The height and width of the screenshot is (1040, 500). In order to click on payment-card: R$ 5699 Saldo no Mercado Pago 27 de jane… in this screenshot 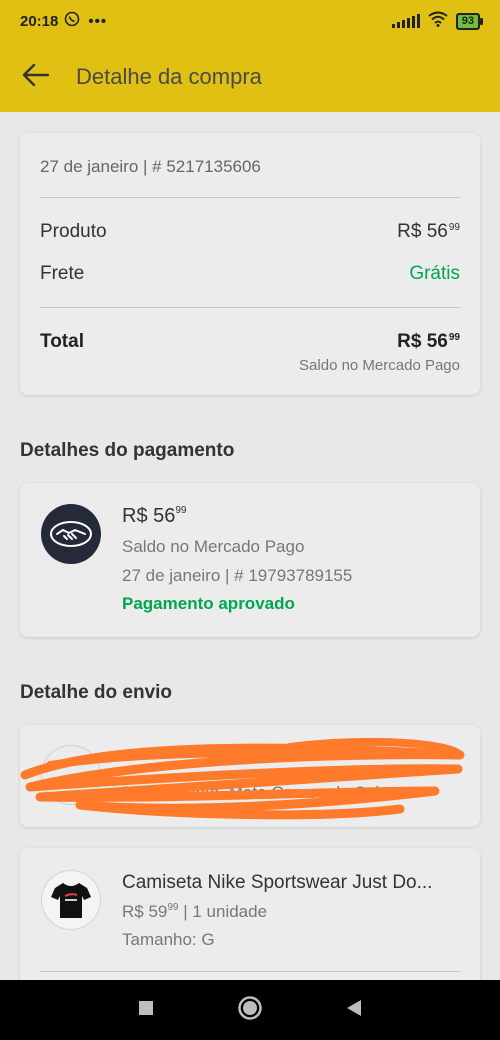, I will do `click(250, 560)`.